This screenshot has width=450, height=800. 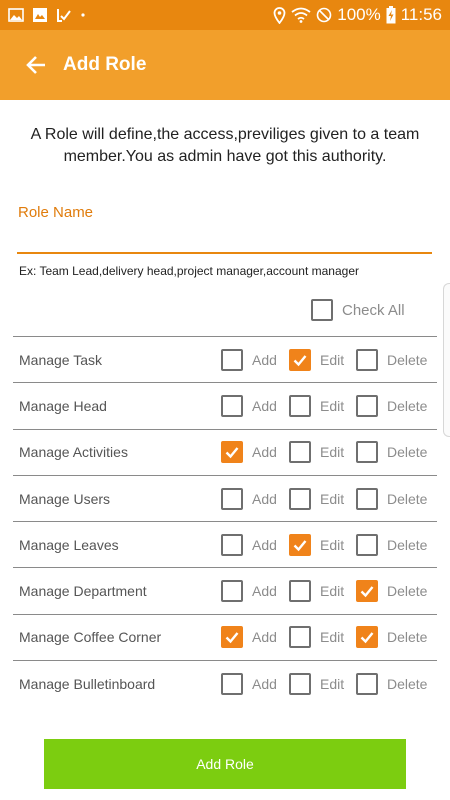 What do you see at coordinates (40, 15) in the screenshot?
I see `image-icon` at bounding box center [40, 15].